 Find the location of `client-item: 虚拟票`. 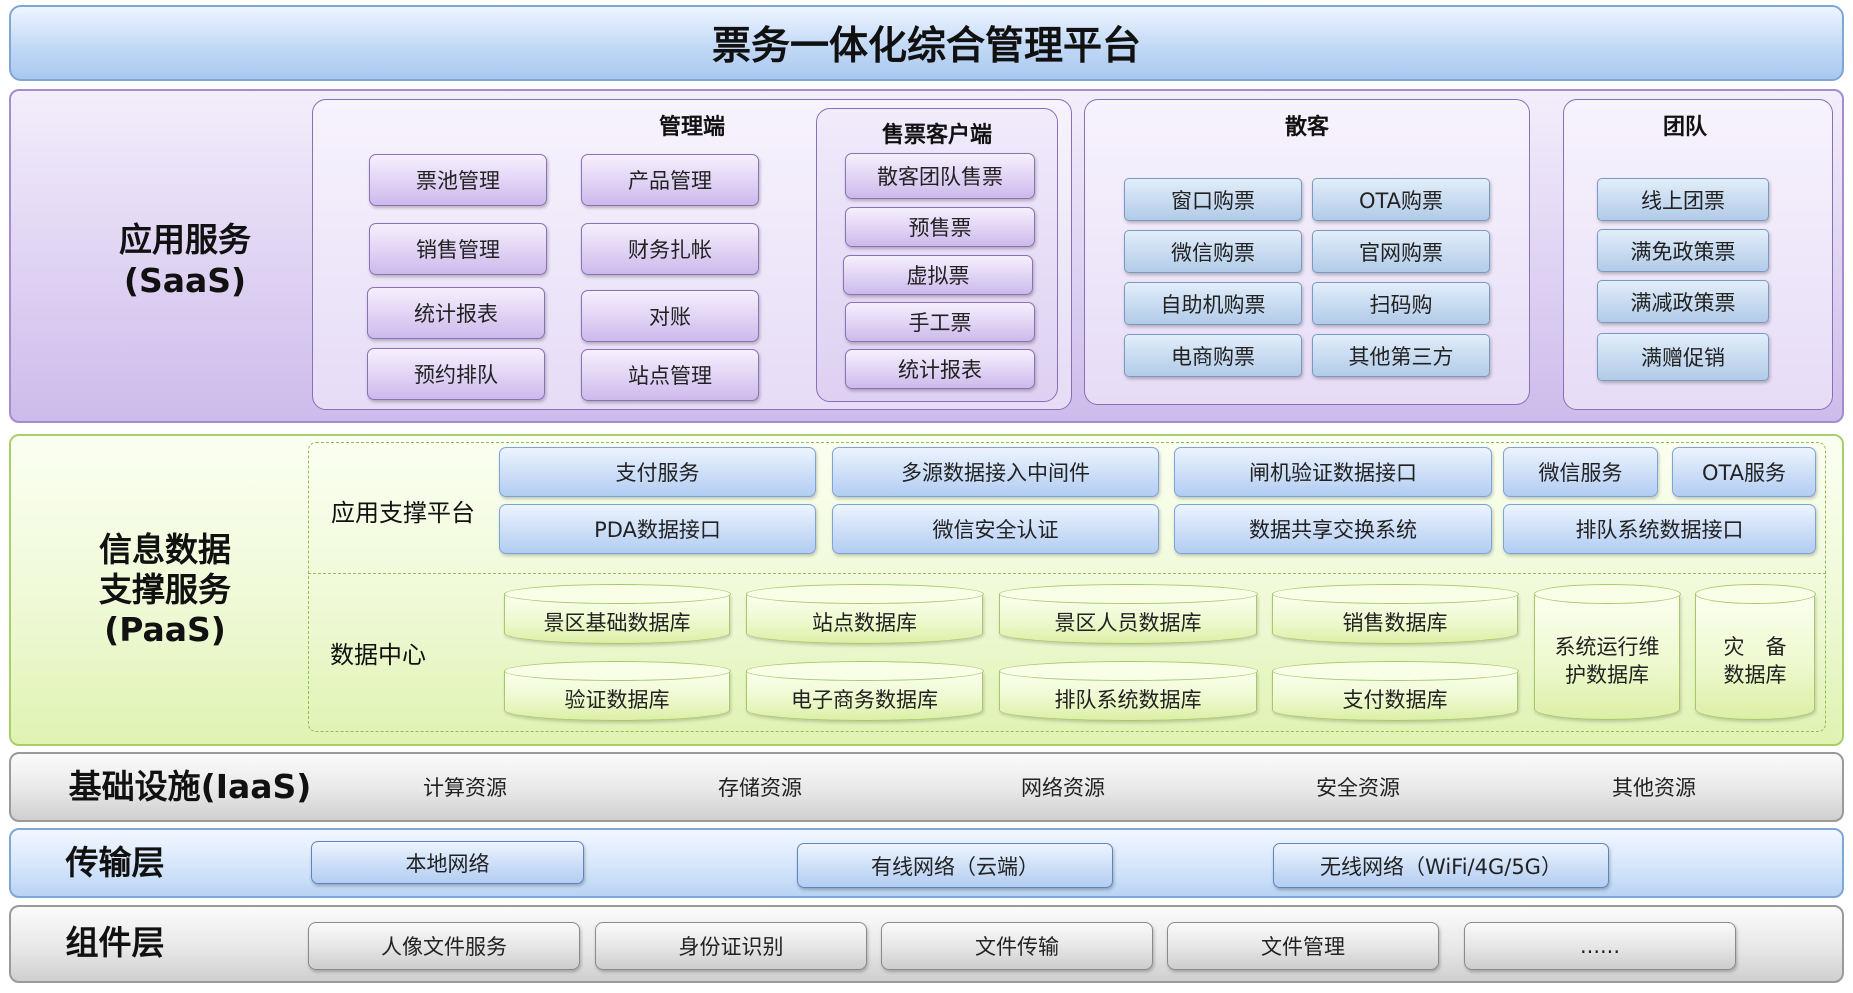

client-item: 虚拟票 is located at coordinates (938, 275).